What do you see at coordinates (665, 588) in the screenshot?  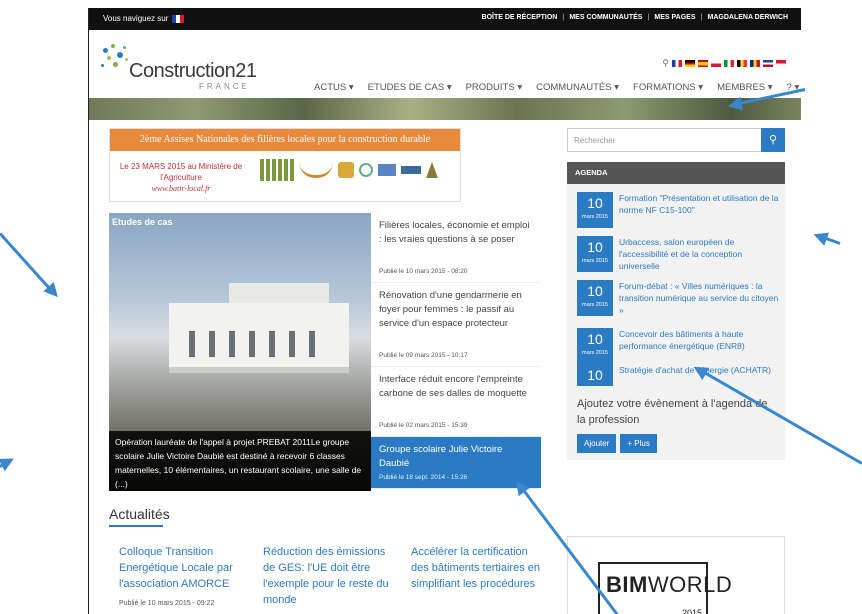 I see `bim-world-logo: BIMWORLD 2015` at bounding box center [665, 588].